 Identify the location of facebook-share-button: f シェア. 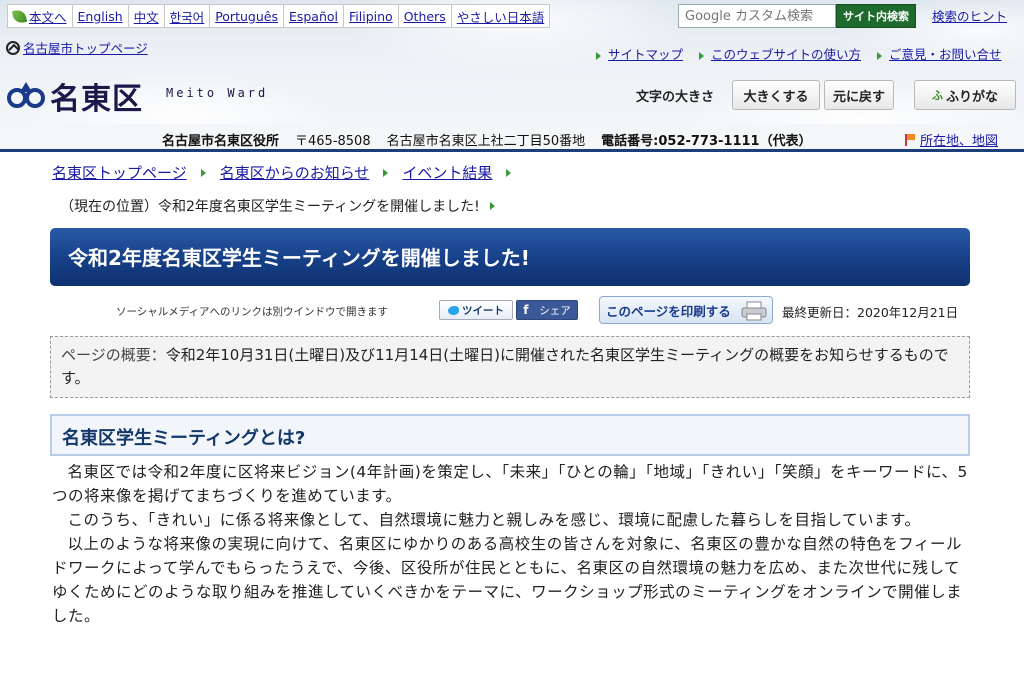
(547, 310).